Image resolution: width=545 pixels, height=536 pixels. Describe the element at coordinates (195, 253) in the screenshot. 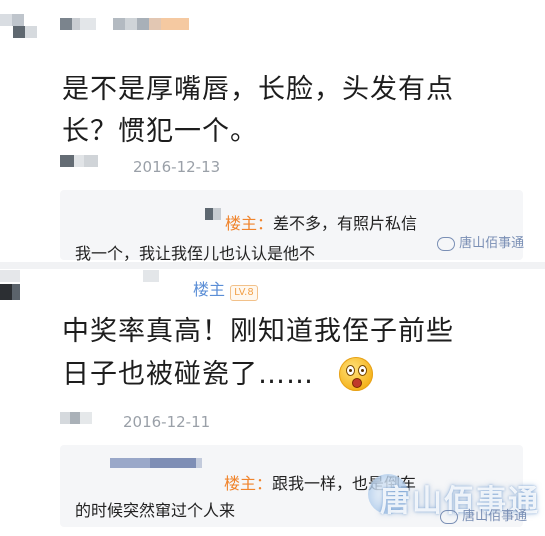

I see `reply-text-line2: 我一个，我让我侄儿也认认是他不` at that location.